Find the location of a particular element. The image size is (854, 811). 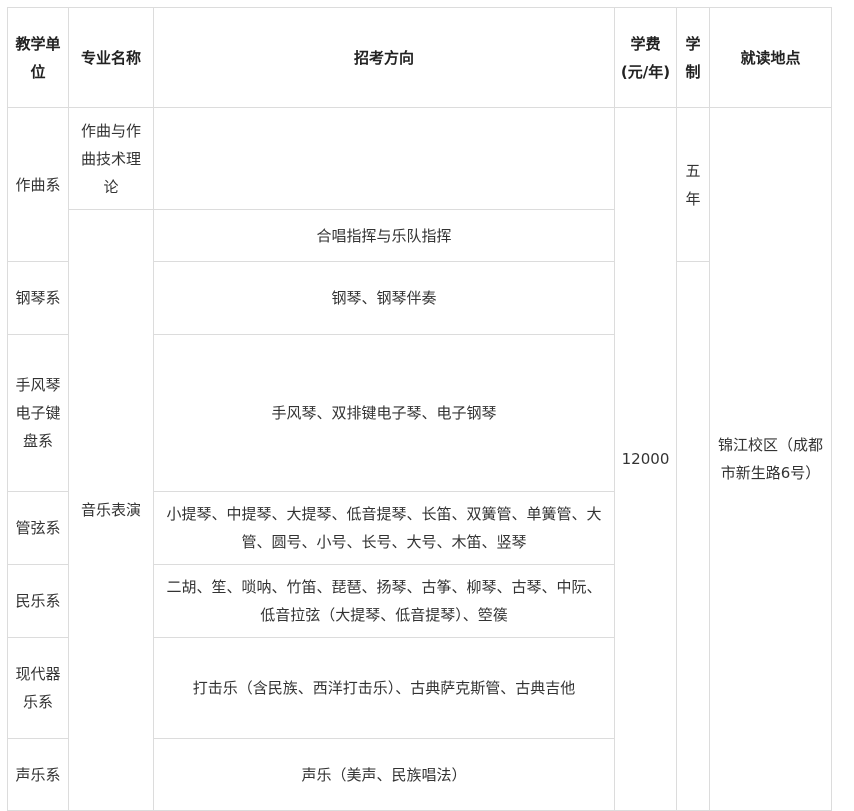

unit-cell: 钢琴系 is located at coordinates (38, 298).